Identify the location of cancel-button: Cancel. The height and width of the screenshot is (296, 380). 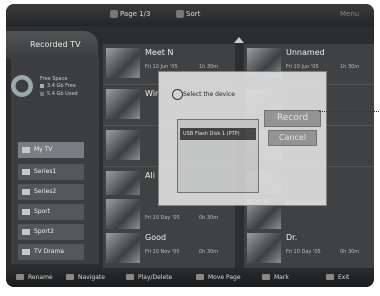
(292, 138).